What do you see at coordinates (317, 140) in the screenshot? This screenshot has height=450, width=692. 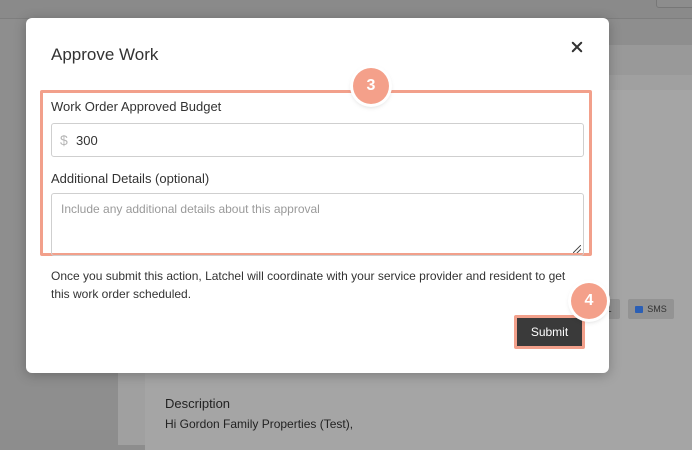 I see `budget-input: $ 300` at bounding box center [317, 140].